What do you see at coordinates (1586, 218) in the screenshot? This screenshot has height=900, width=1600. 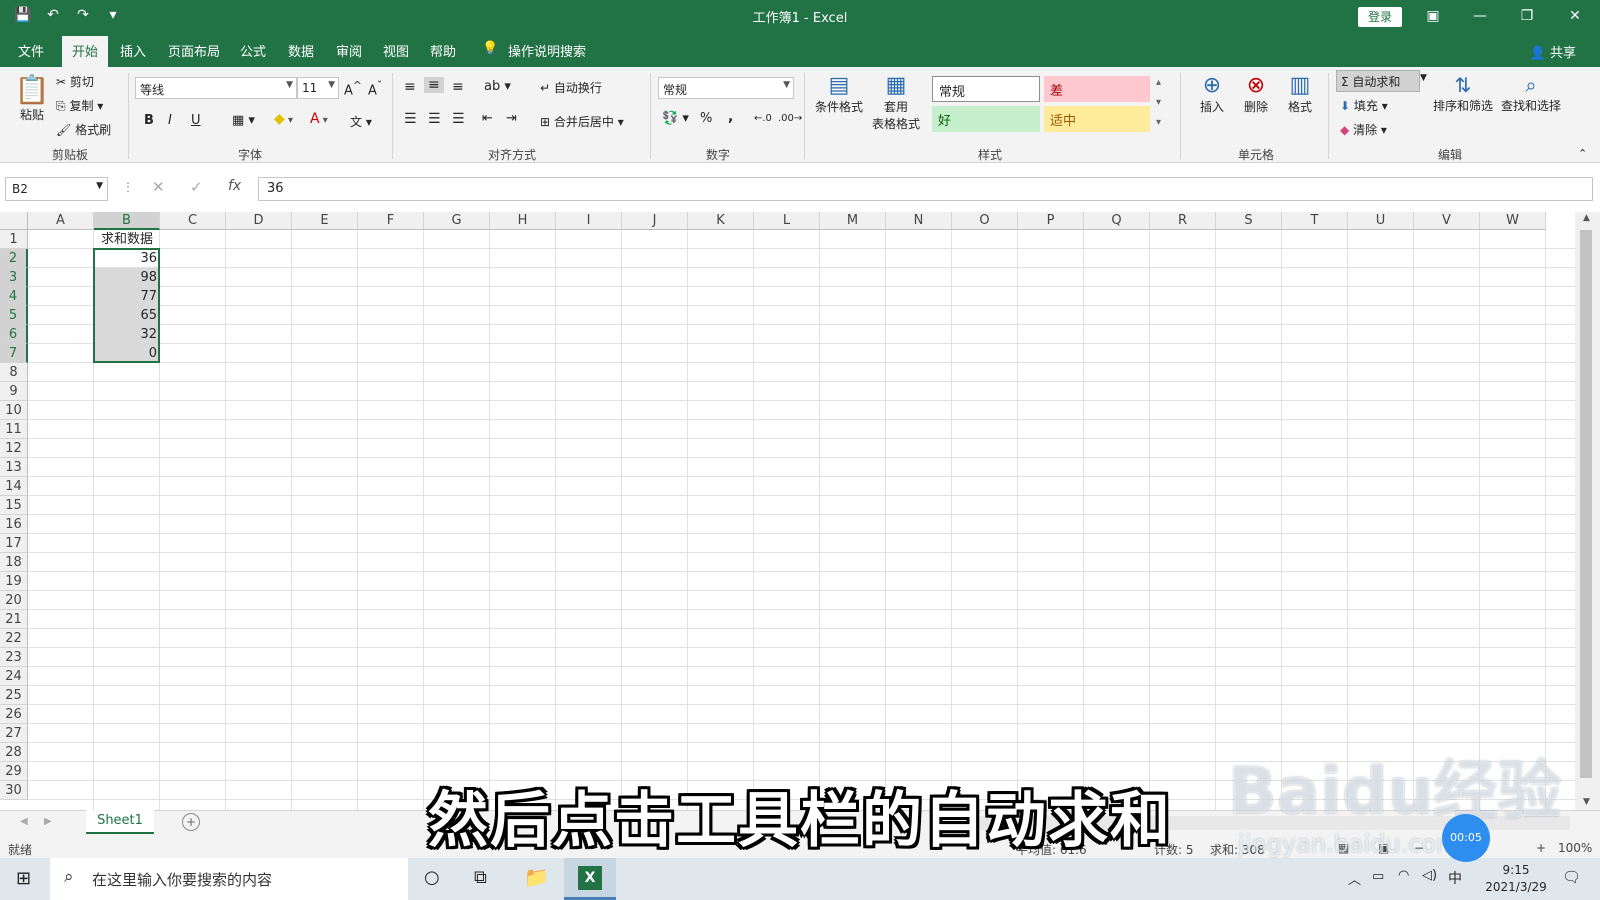 I see `scroll-up-icon: ▲` at bounding box center [1586, 218].